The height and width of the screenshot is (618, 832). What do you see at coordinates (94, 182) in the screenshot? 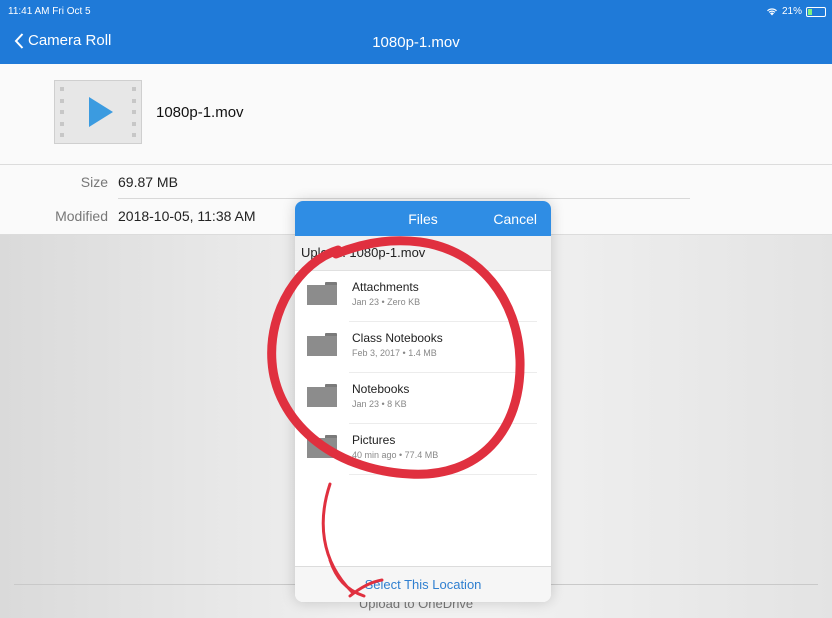
I see `size-label: Size` at bounding box center [94, 182].